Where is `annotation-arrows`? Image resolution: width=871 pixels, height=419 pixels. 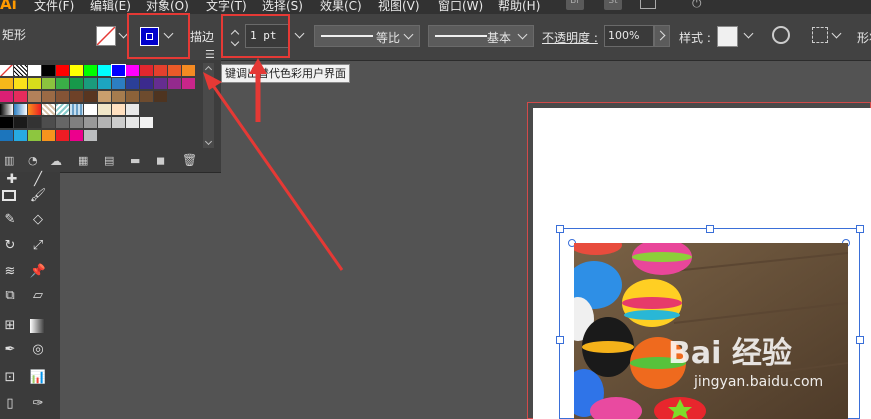
annotation-arrows is located at coordinates (273, 164).